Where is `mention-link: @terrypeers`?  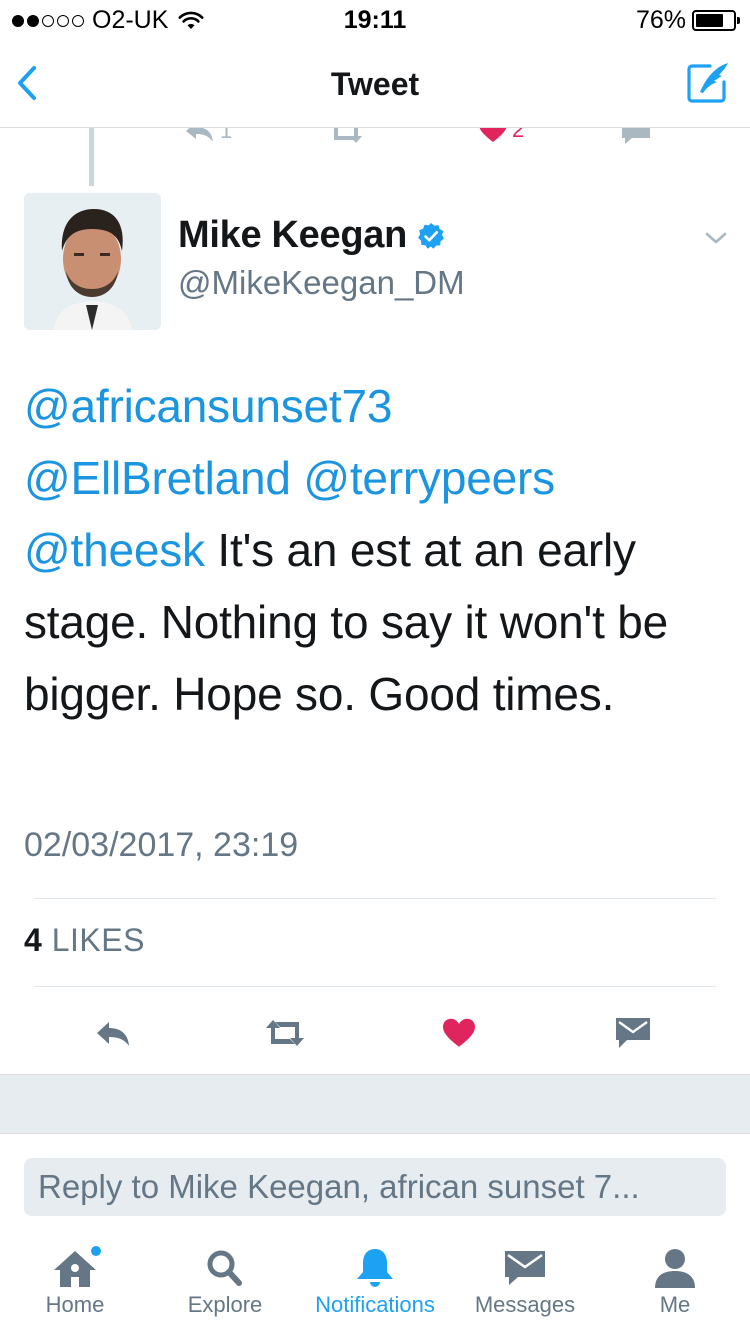 mention-link: @terrypeers is located at coordinates (429, 478).